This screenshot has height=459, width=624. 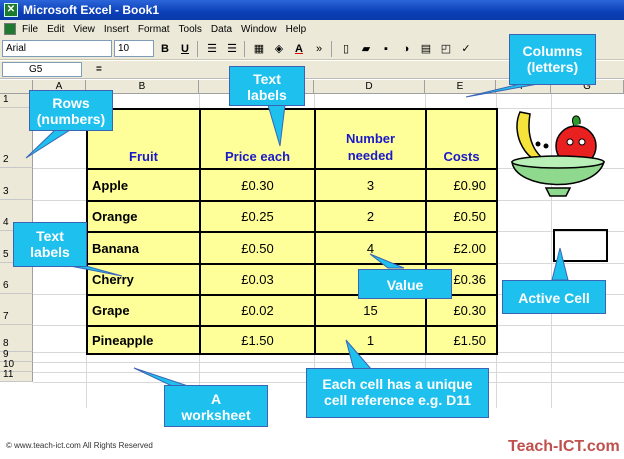 What do you see at coordinates (552, 67) in the screenshot?
I see `columns-callout-line2: (letters)` at bounding box center [552, 67].